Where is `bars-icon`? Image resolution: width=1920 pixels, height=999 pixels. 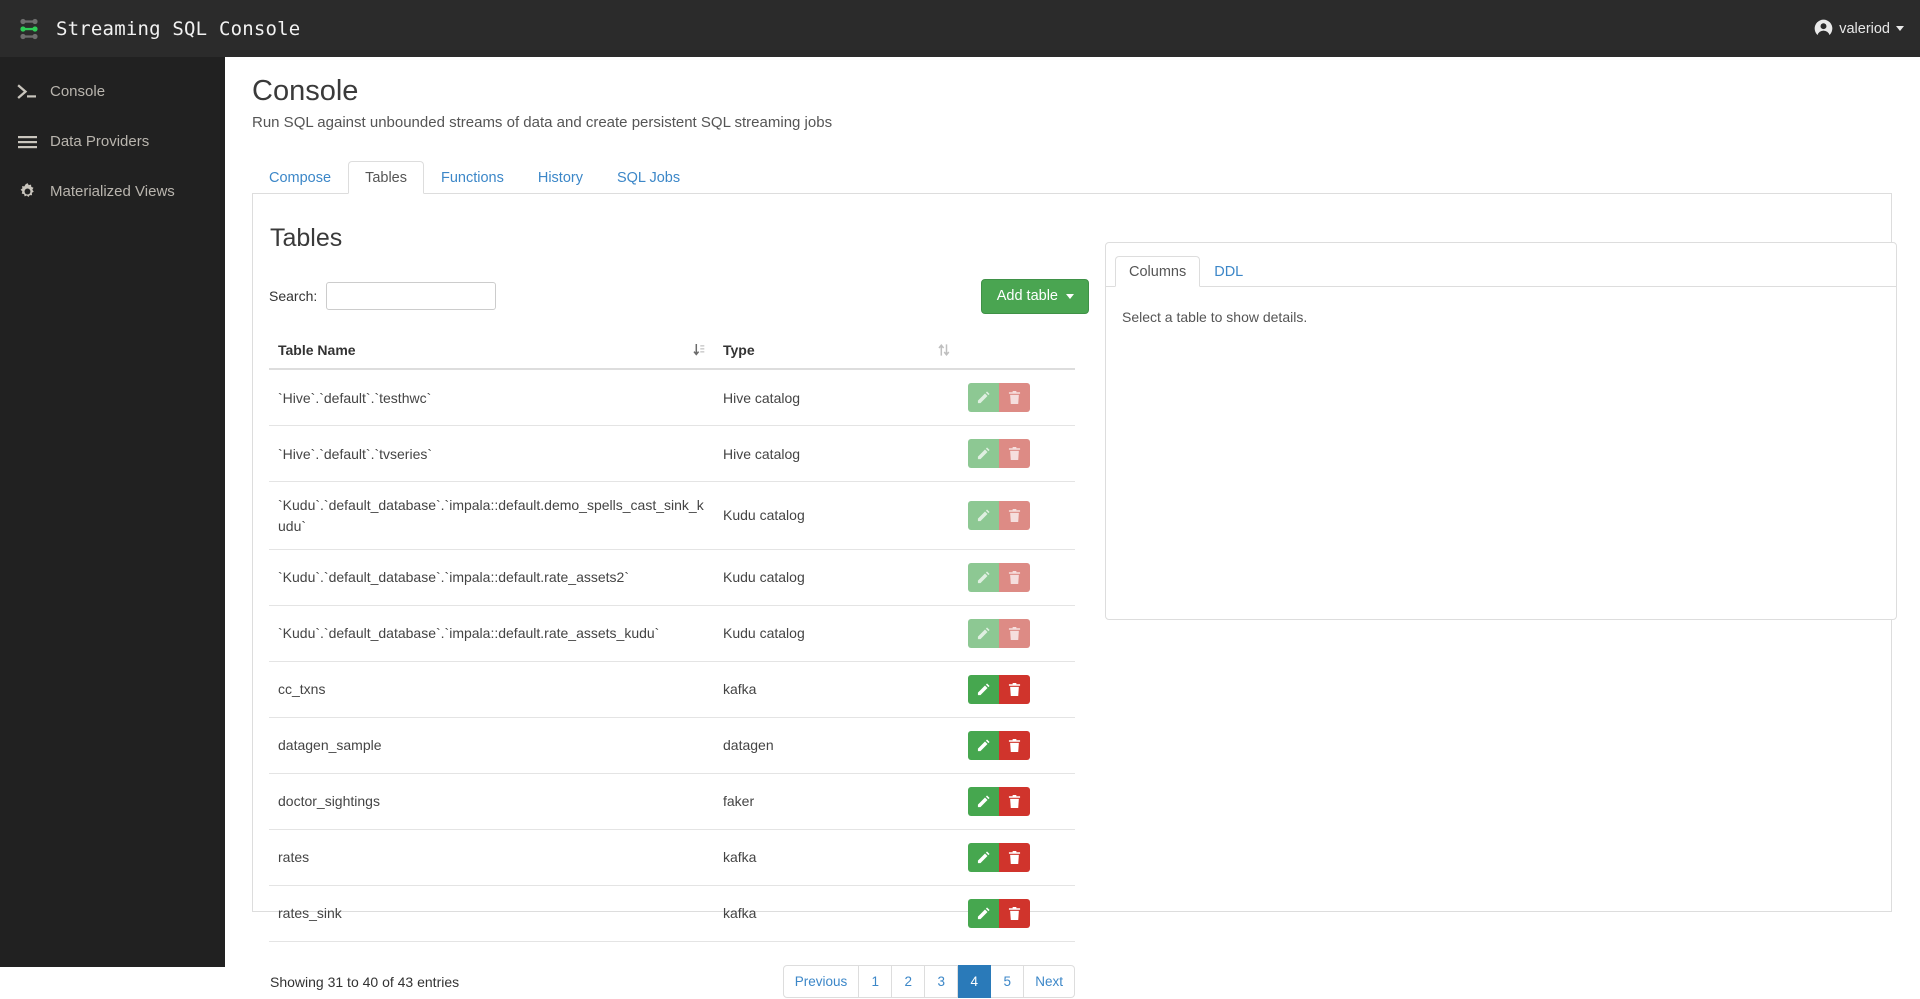 bars-icon is located at coordinates (27, 142).